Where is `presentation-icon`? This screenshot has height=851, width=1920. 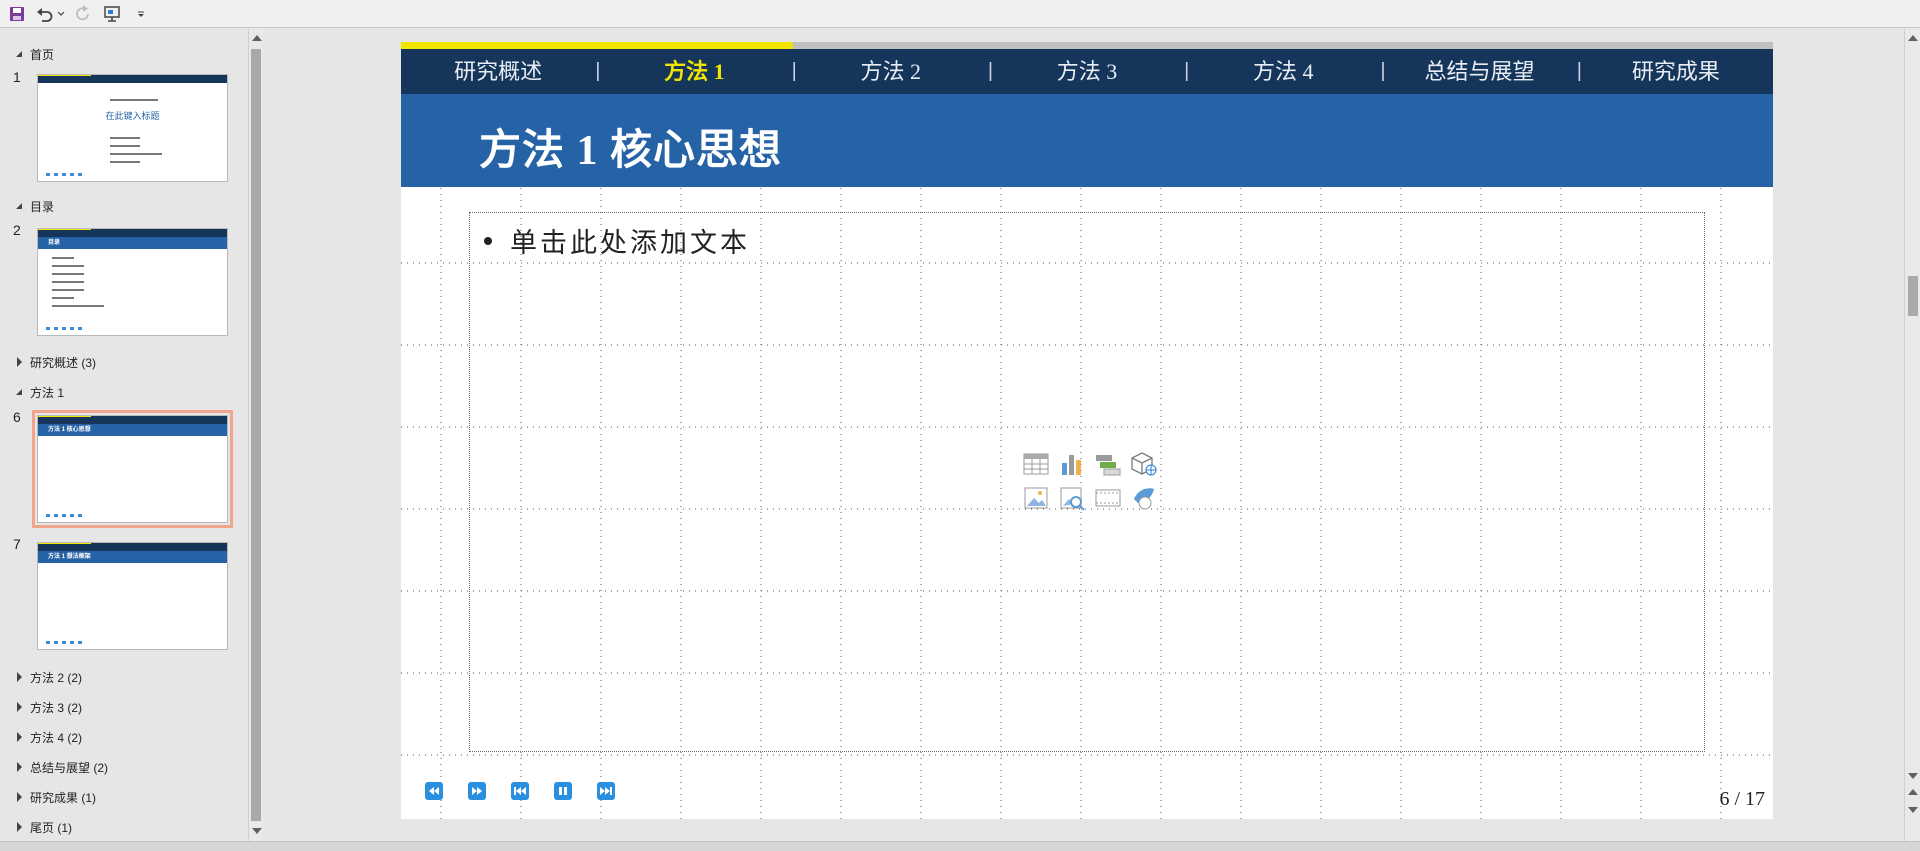
presentation-icon is located at coordinates (112, 14).